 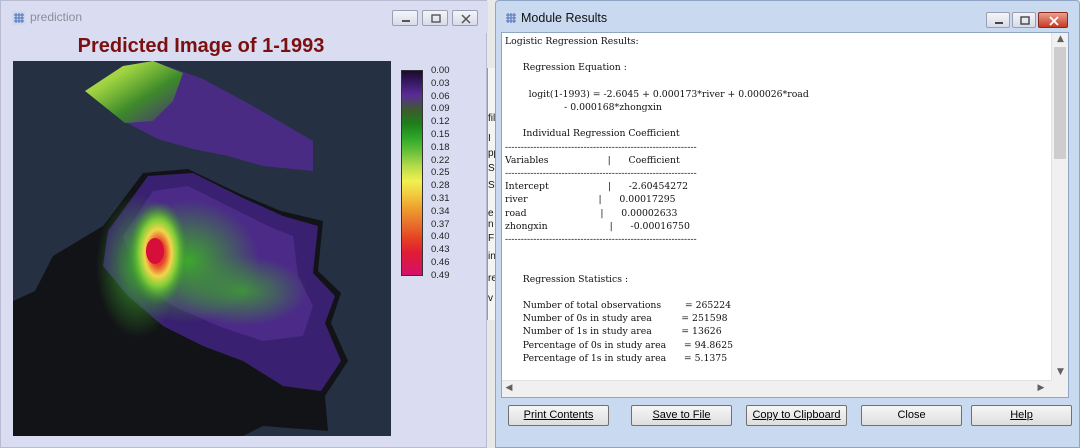 I want to click on colorbar-tick-label: 0.28, so click(x=440, y=186).